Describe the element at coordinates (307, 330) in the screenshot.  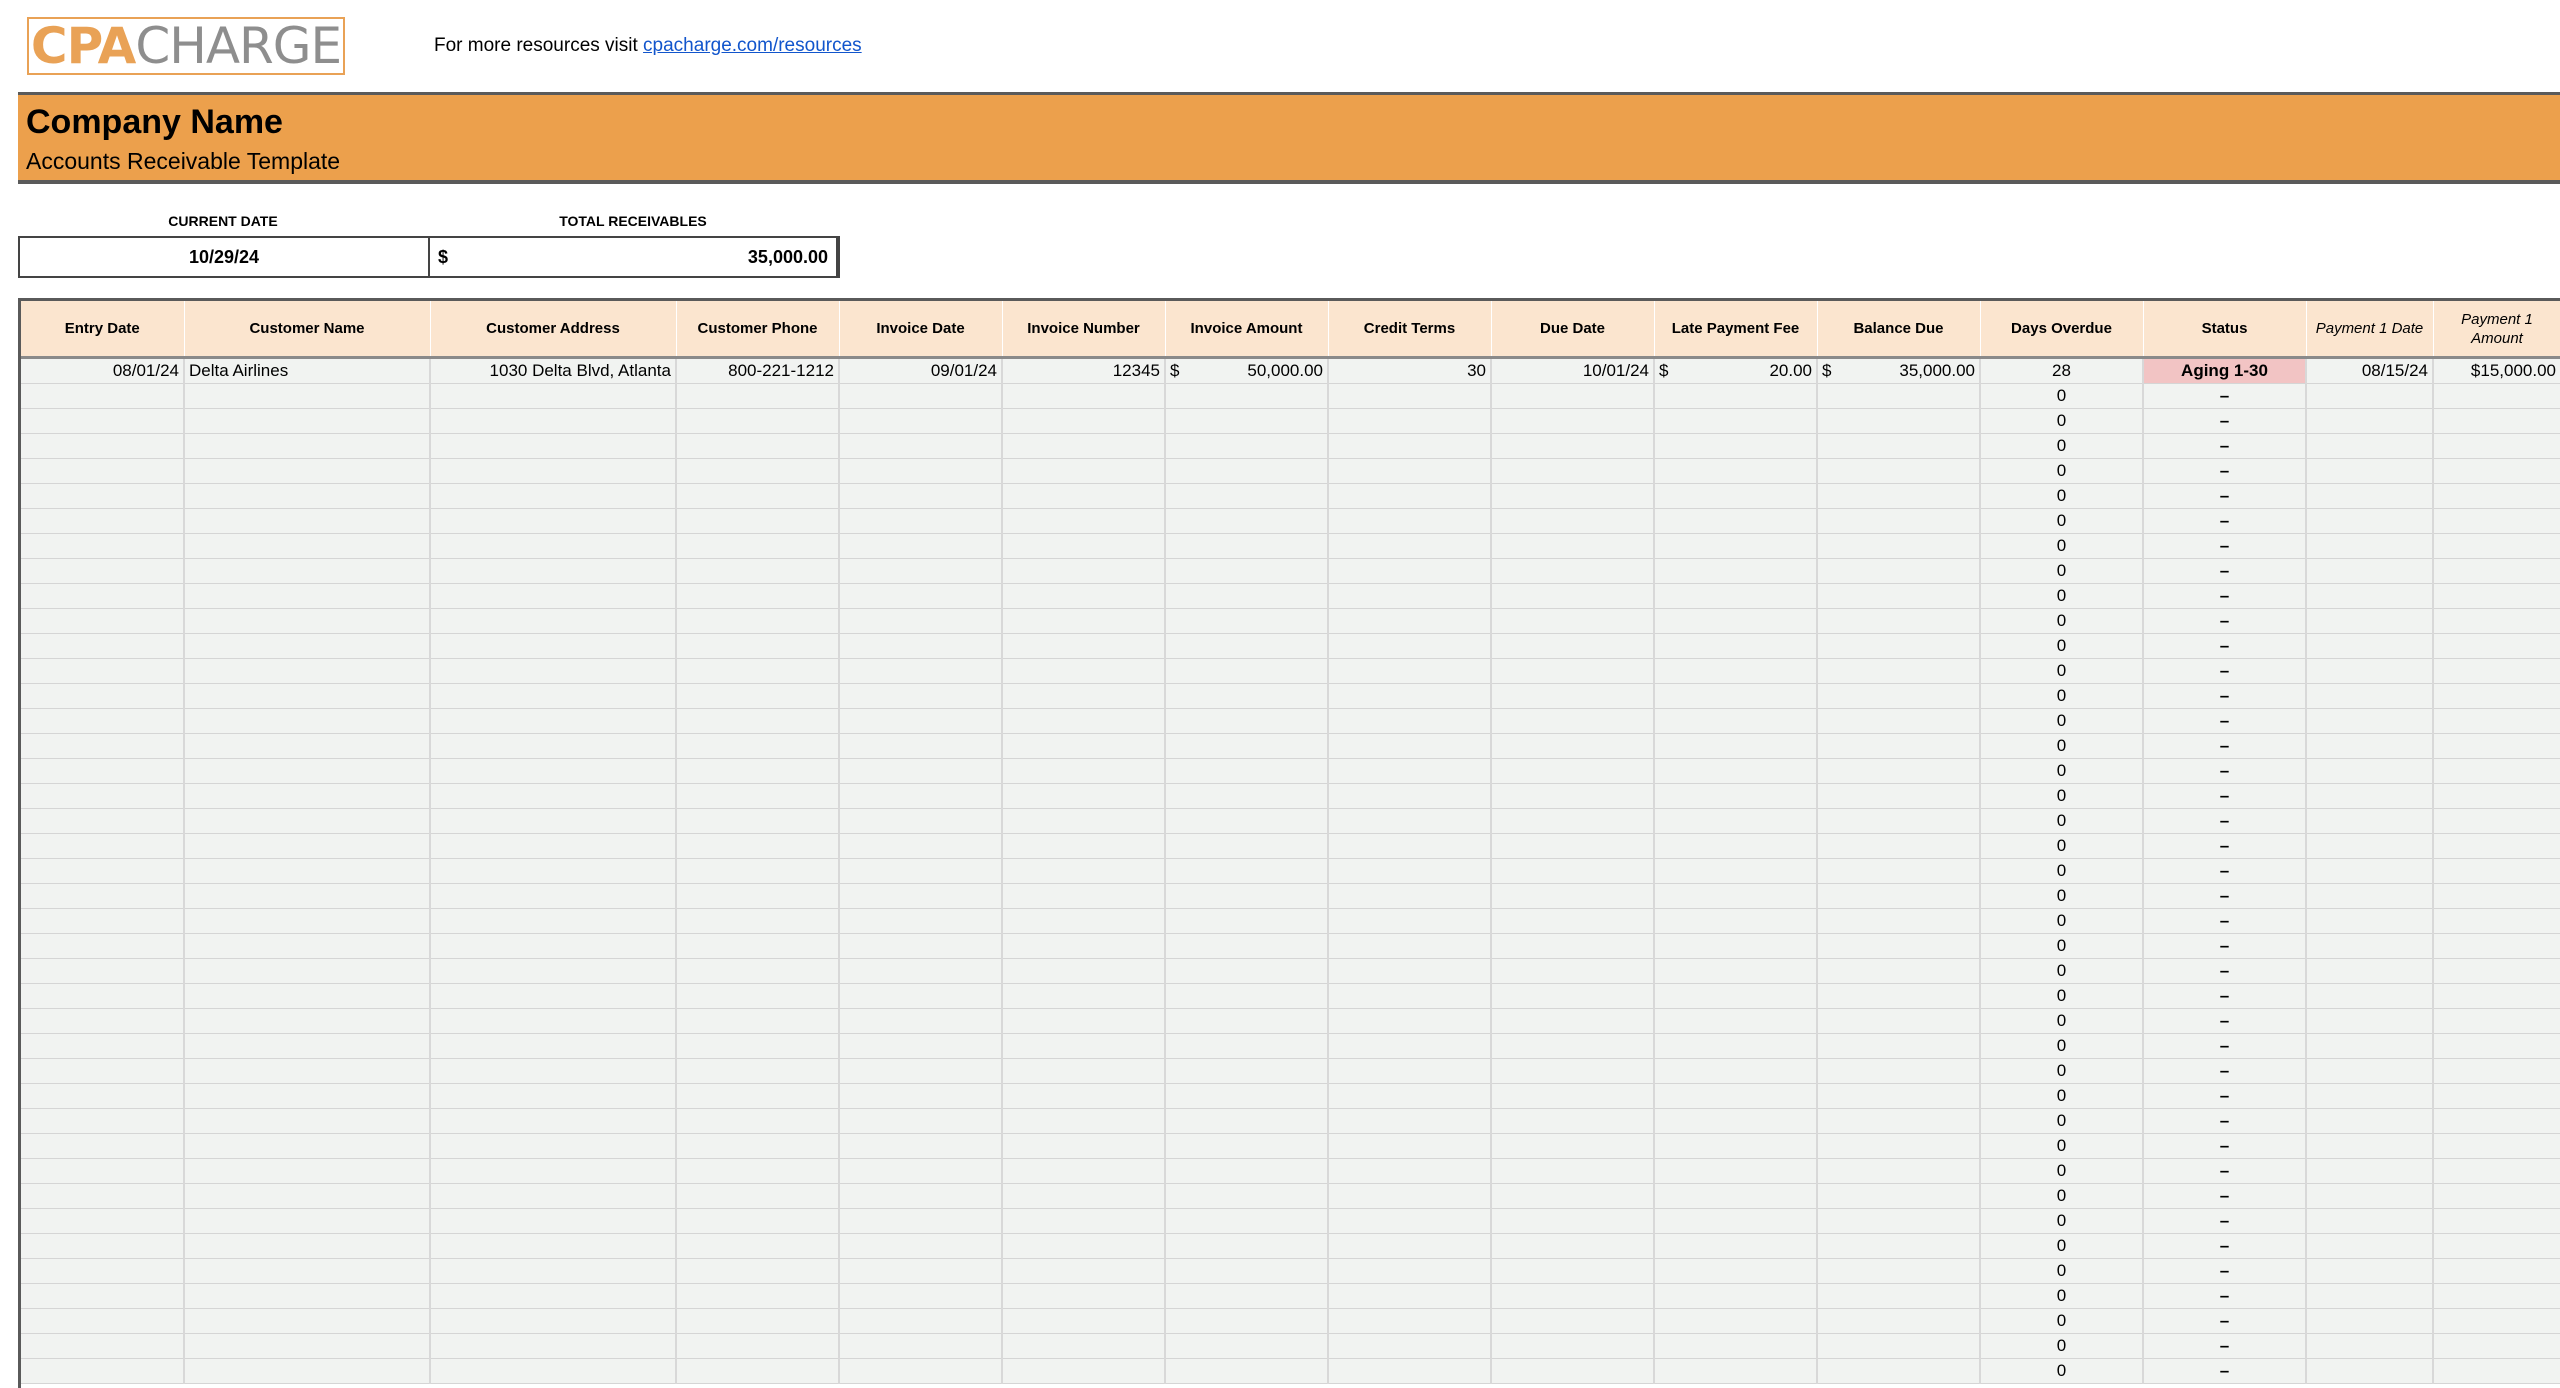
I see `header-customer-name: Customer Name` at that location.